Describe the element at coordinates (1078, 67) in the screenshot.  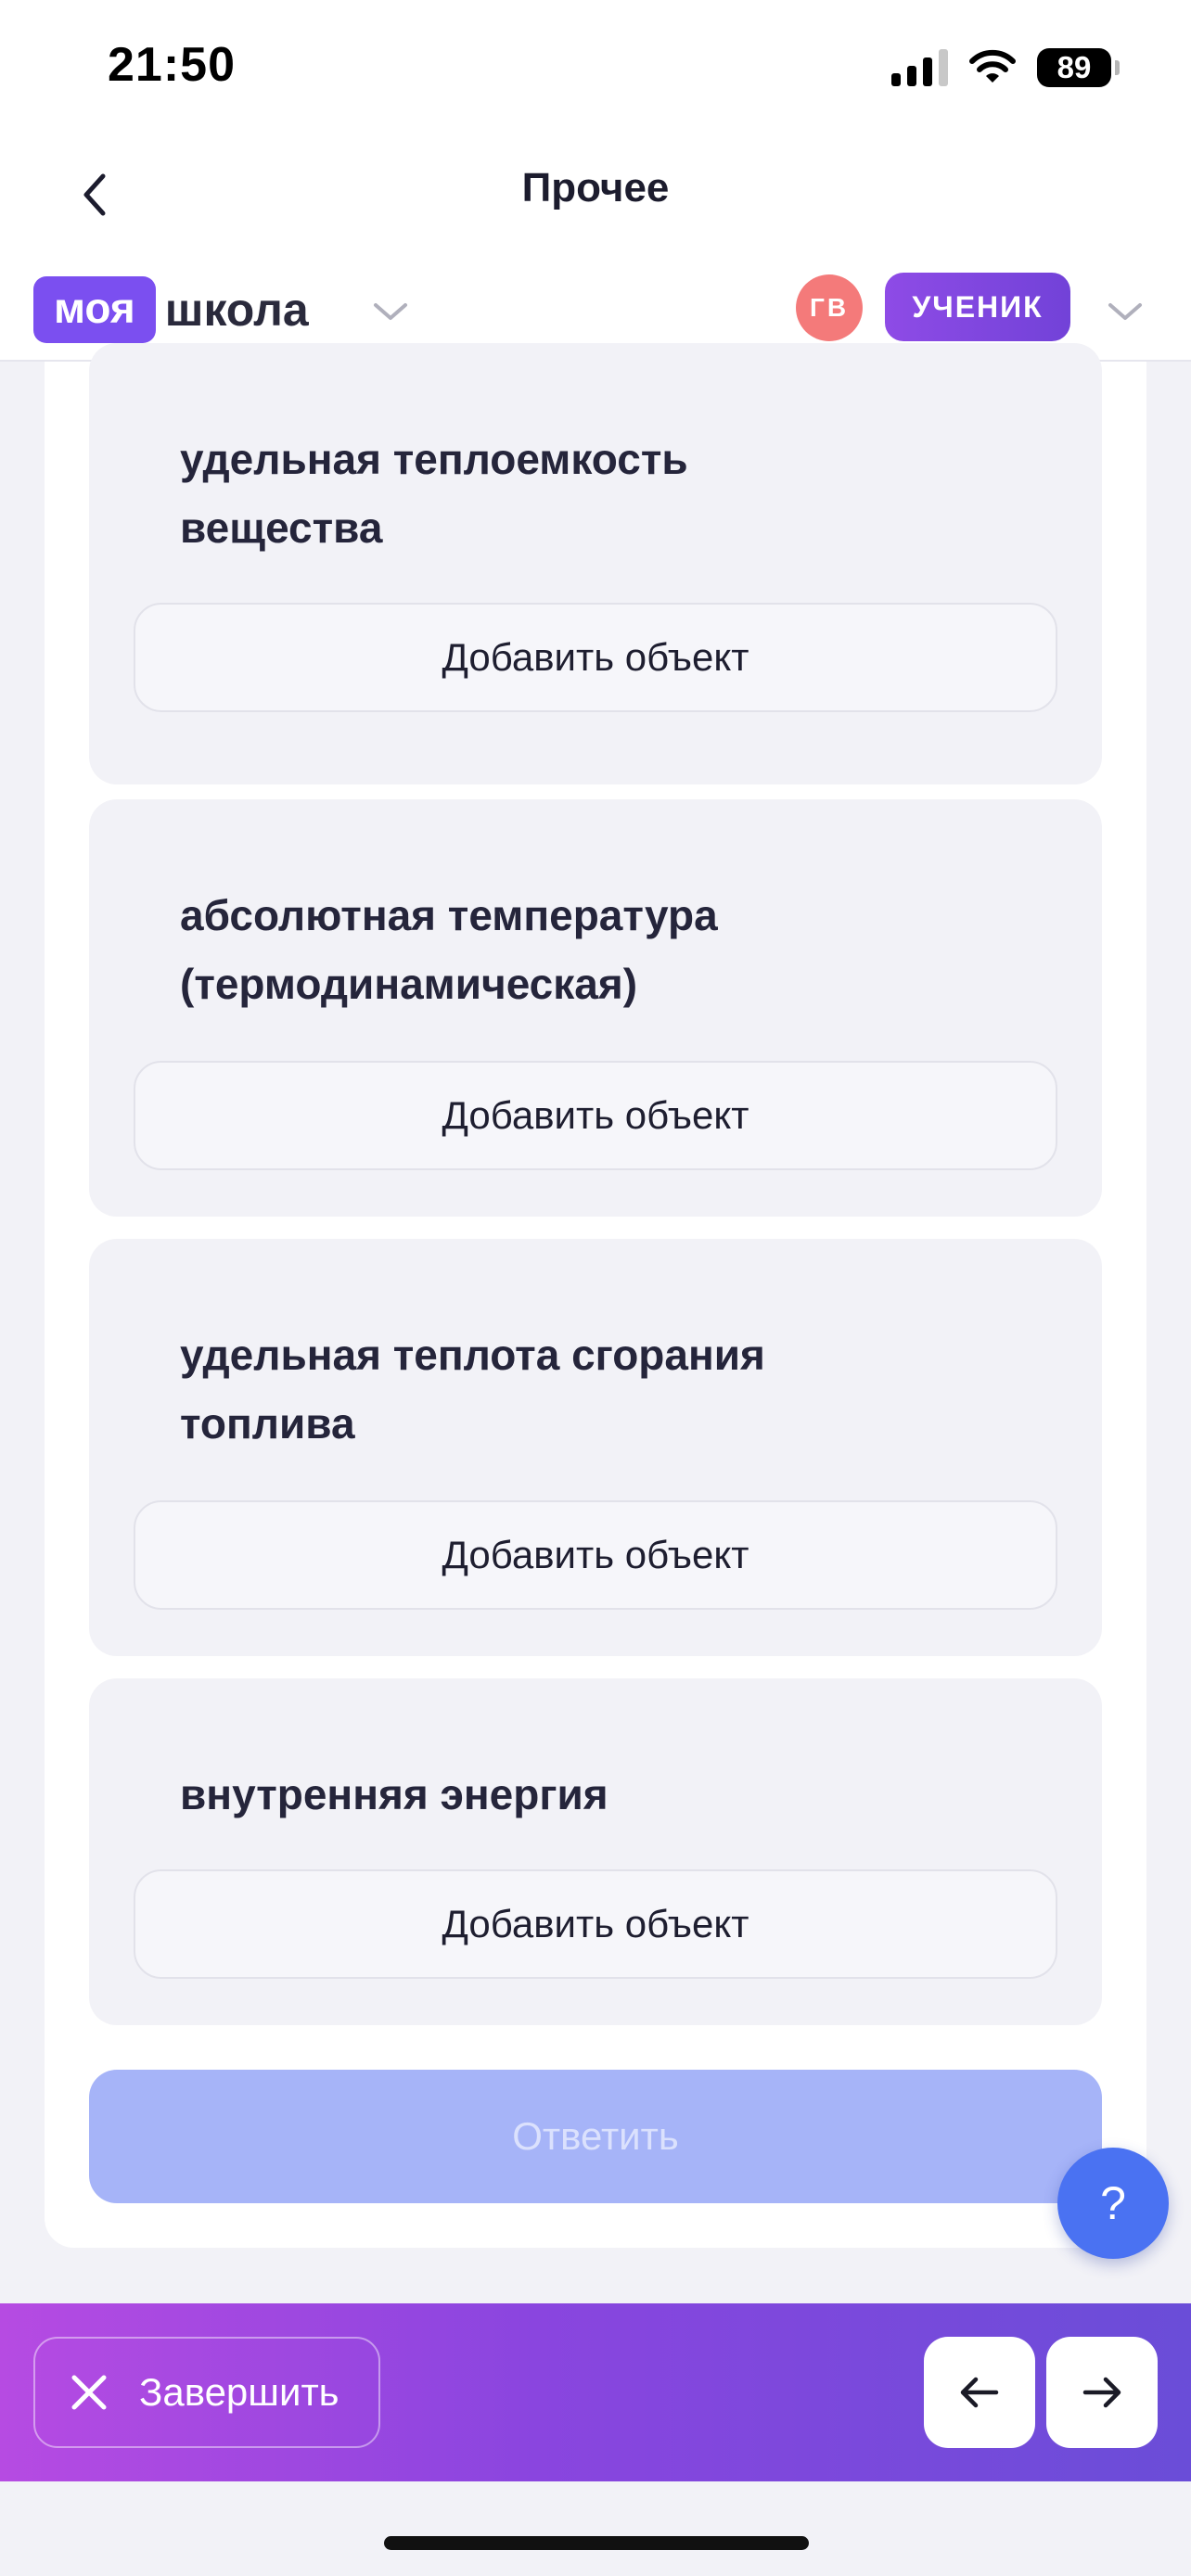
I see `battery-icon: 89` at that location.